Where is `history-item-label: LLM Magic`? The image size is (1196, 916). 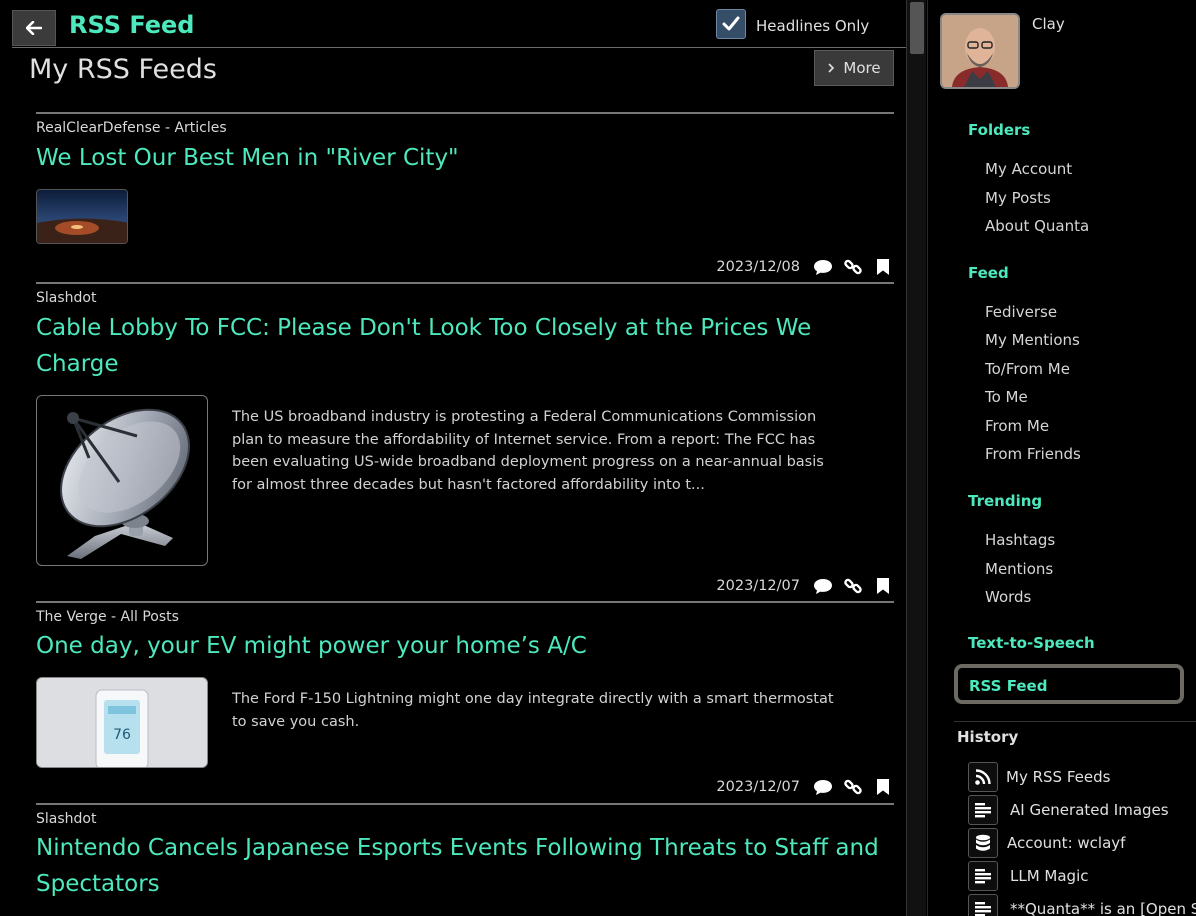 history-item-label: LLM Magic is located at coordinates (1049, 876).